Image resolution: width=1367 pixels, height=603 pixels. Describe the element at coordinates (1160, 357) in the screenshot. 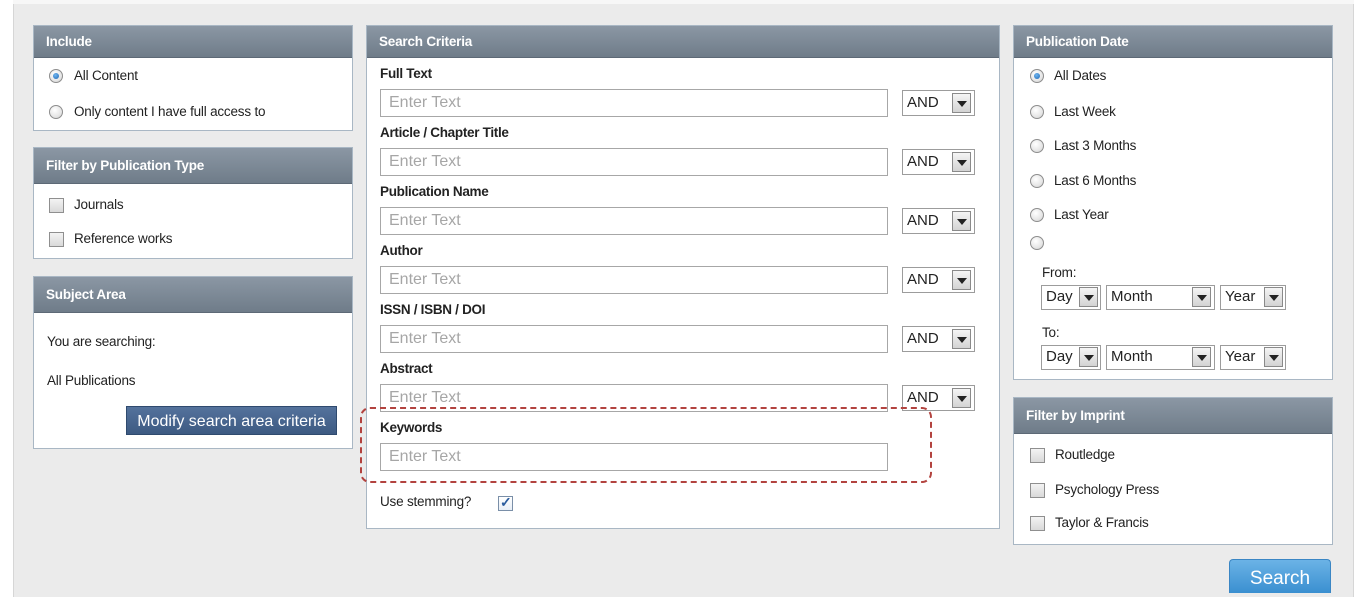

I see `to-month-select: Month` at that location.